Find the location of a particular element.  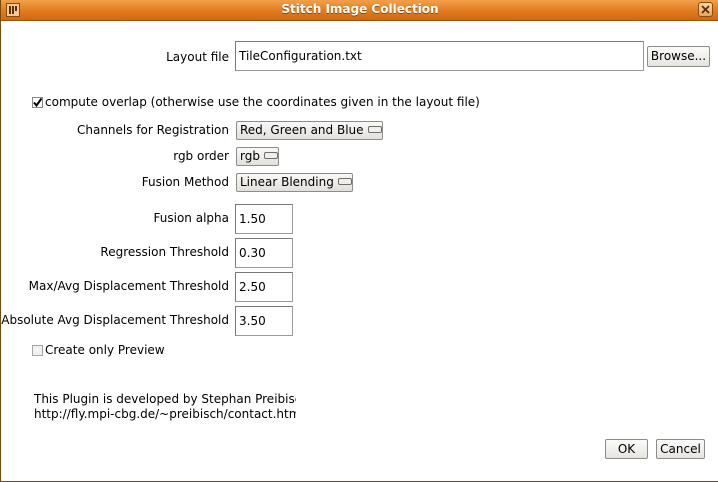

channels-label: Channels for Registration is located at coordinates (152, 130).